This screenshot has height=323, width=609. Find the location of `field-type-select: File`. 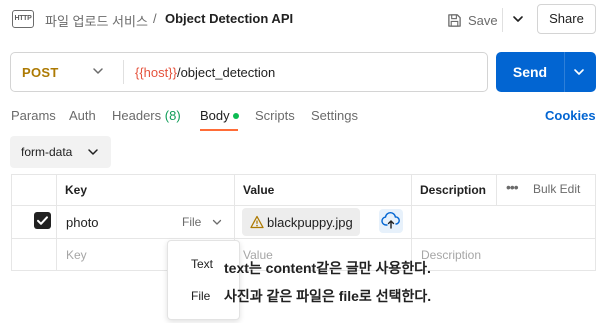

field-type-select: File is located at coordinates (191, 222).